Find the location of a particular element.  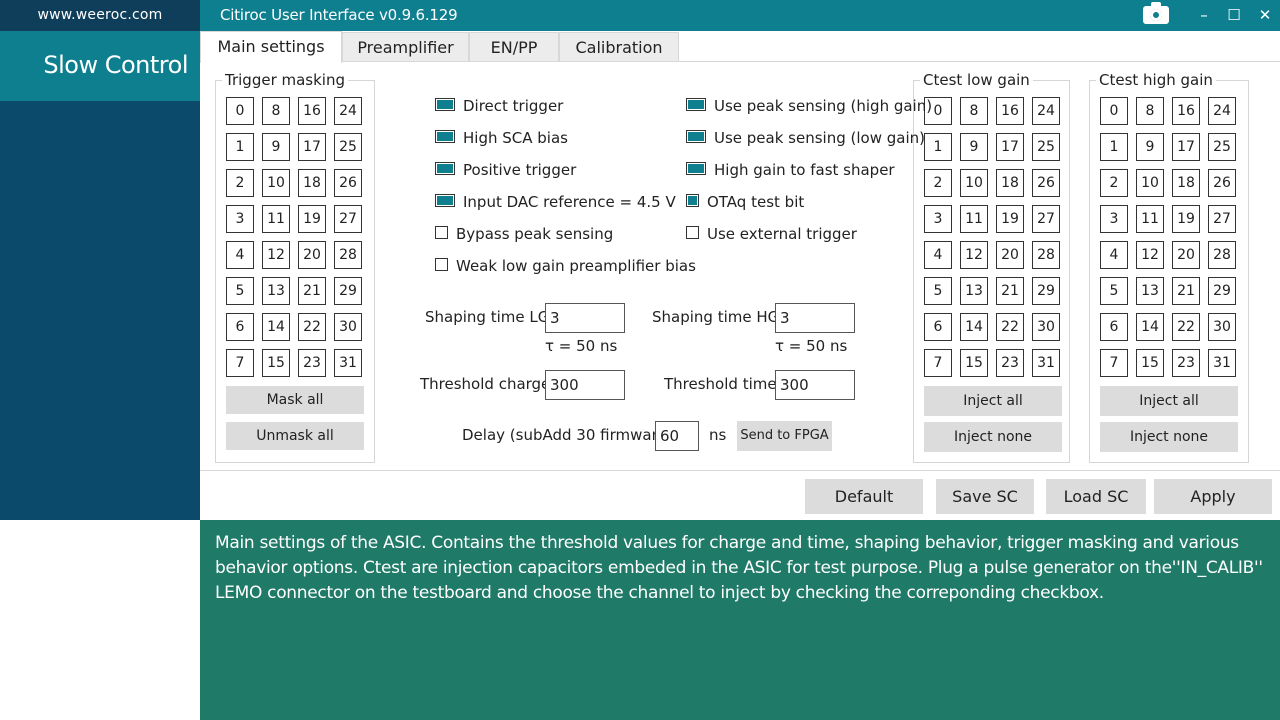

ctest-low-channel-29: 29 is located at coordinates (1046, 291).